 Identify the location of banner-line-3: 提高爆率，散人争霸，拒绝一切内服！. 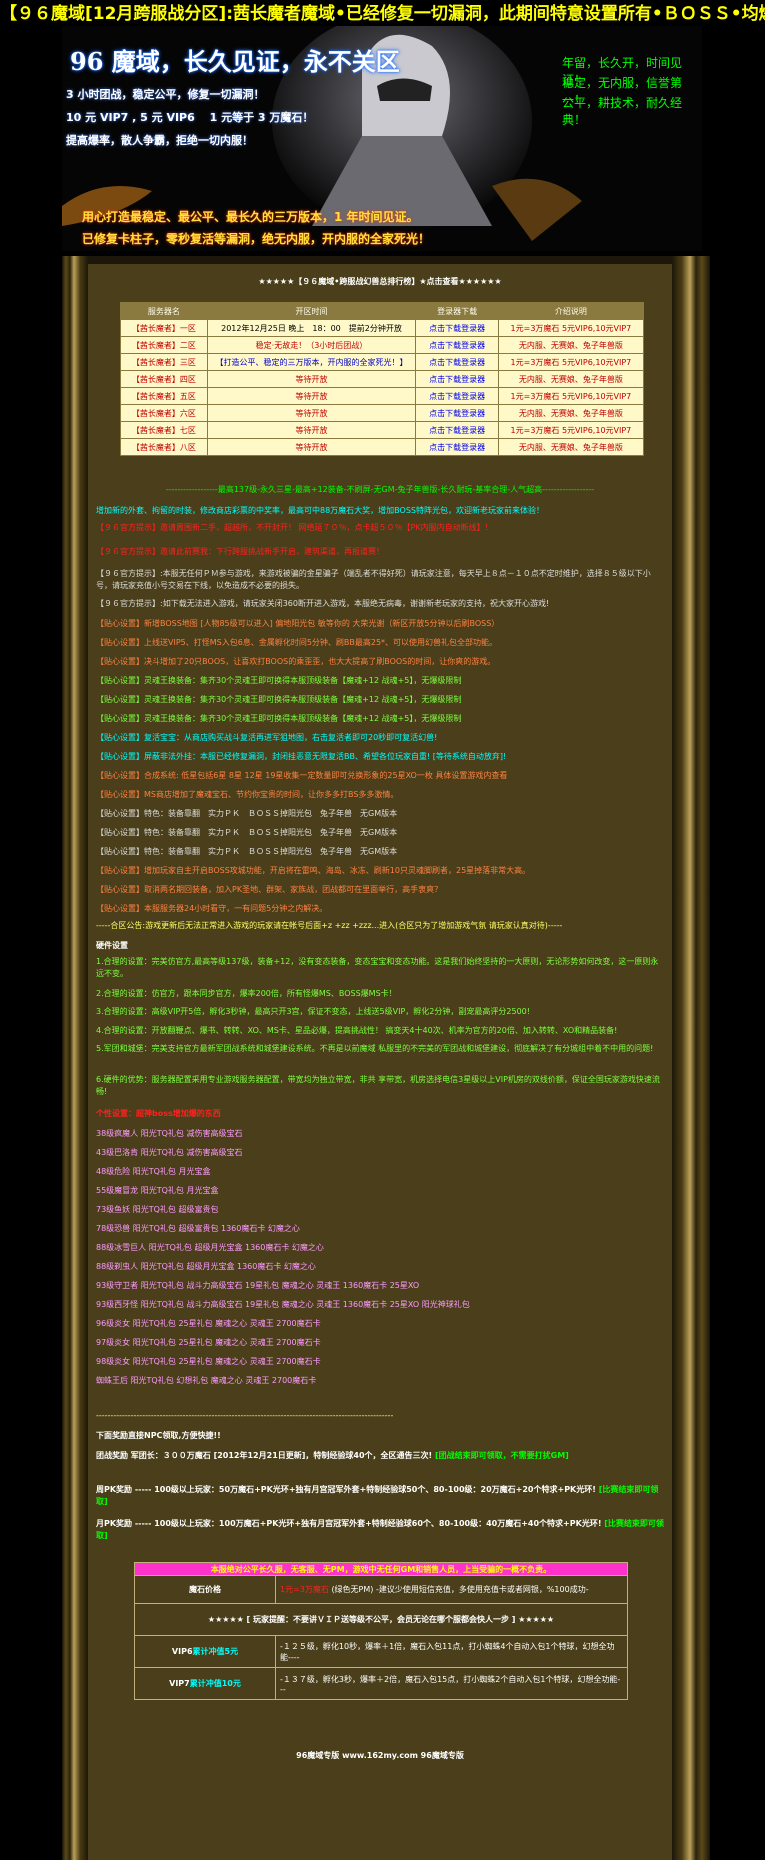
(159, 140).